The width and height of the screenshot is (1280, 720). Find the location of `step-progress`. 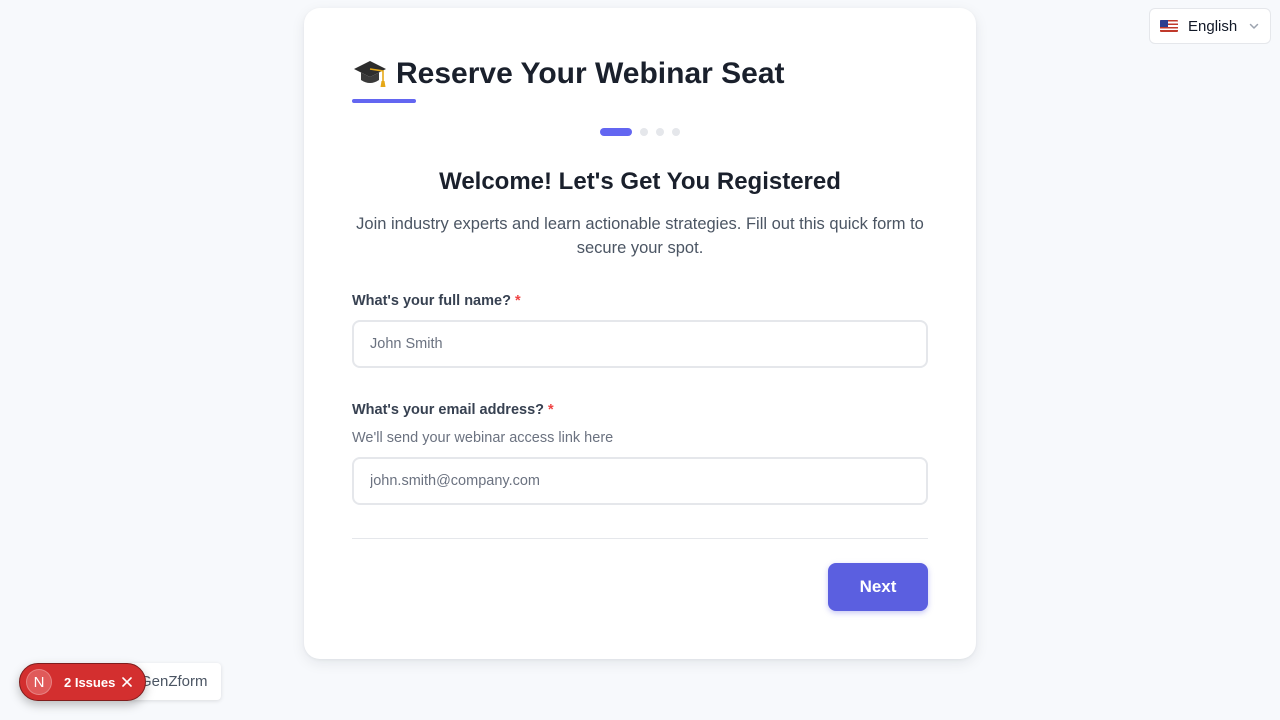

step-progress is located at coordinates (640, 132).